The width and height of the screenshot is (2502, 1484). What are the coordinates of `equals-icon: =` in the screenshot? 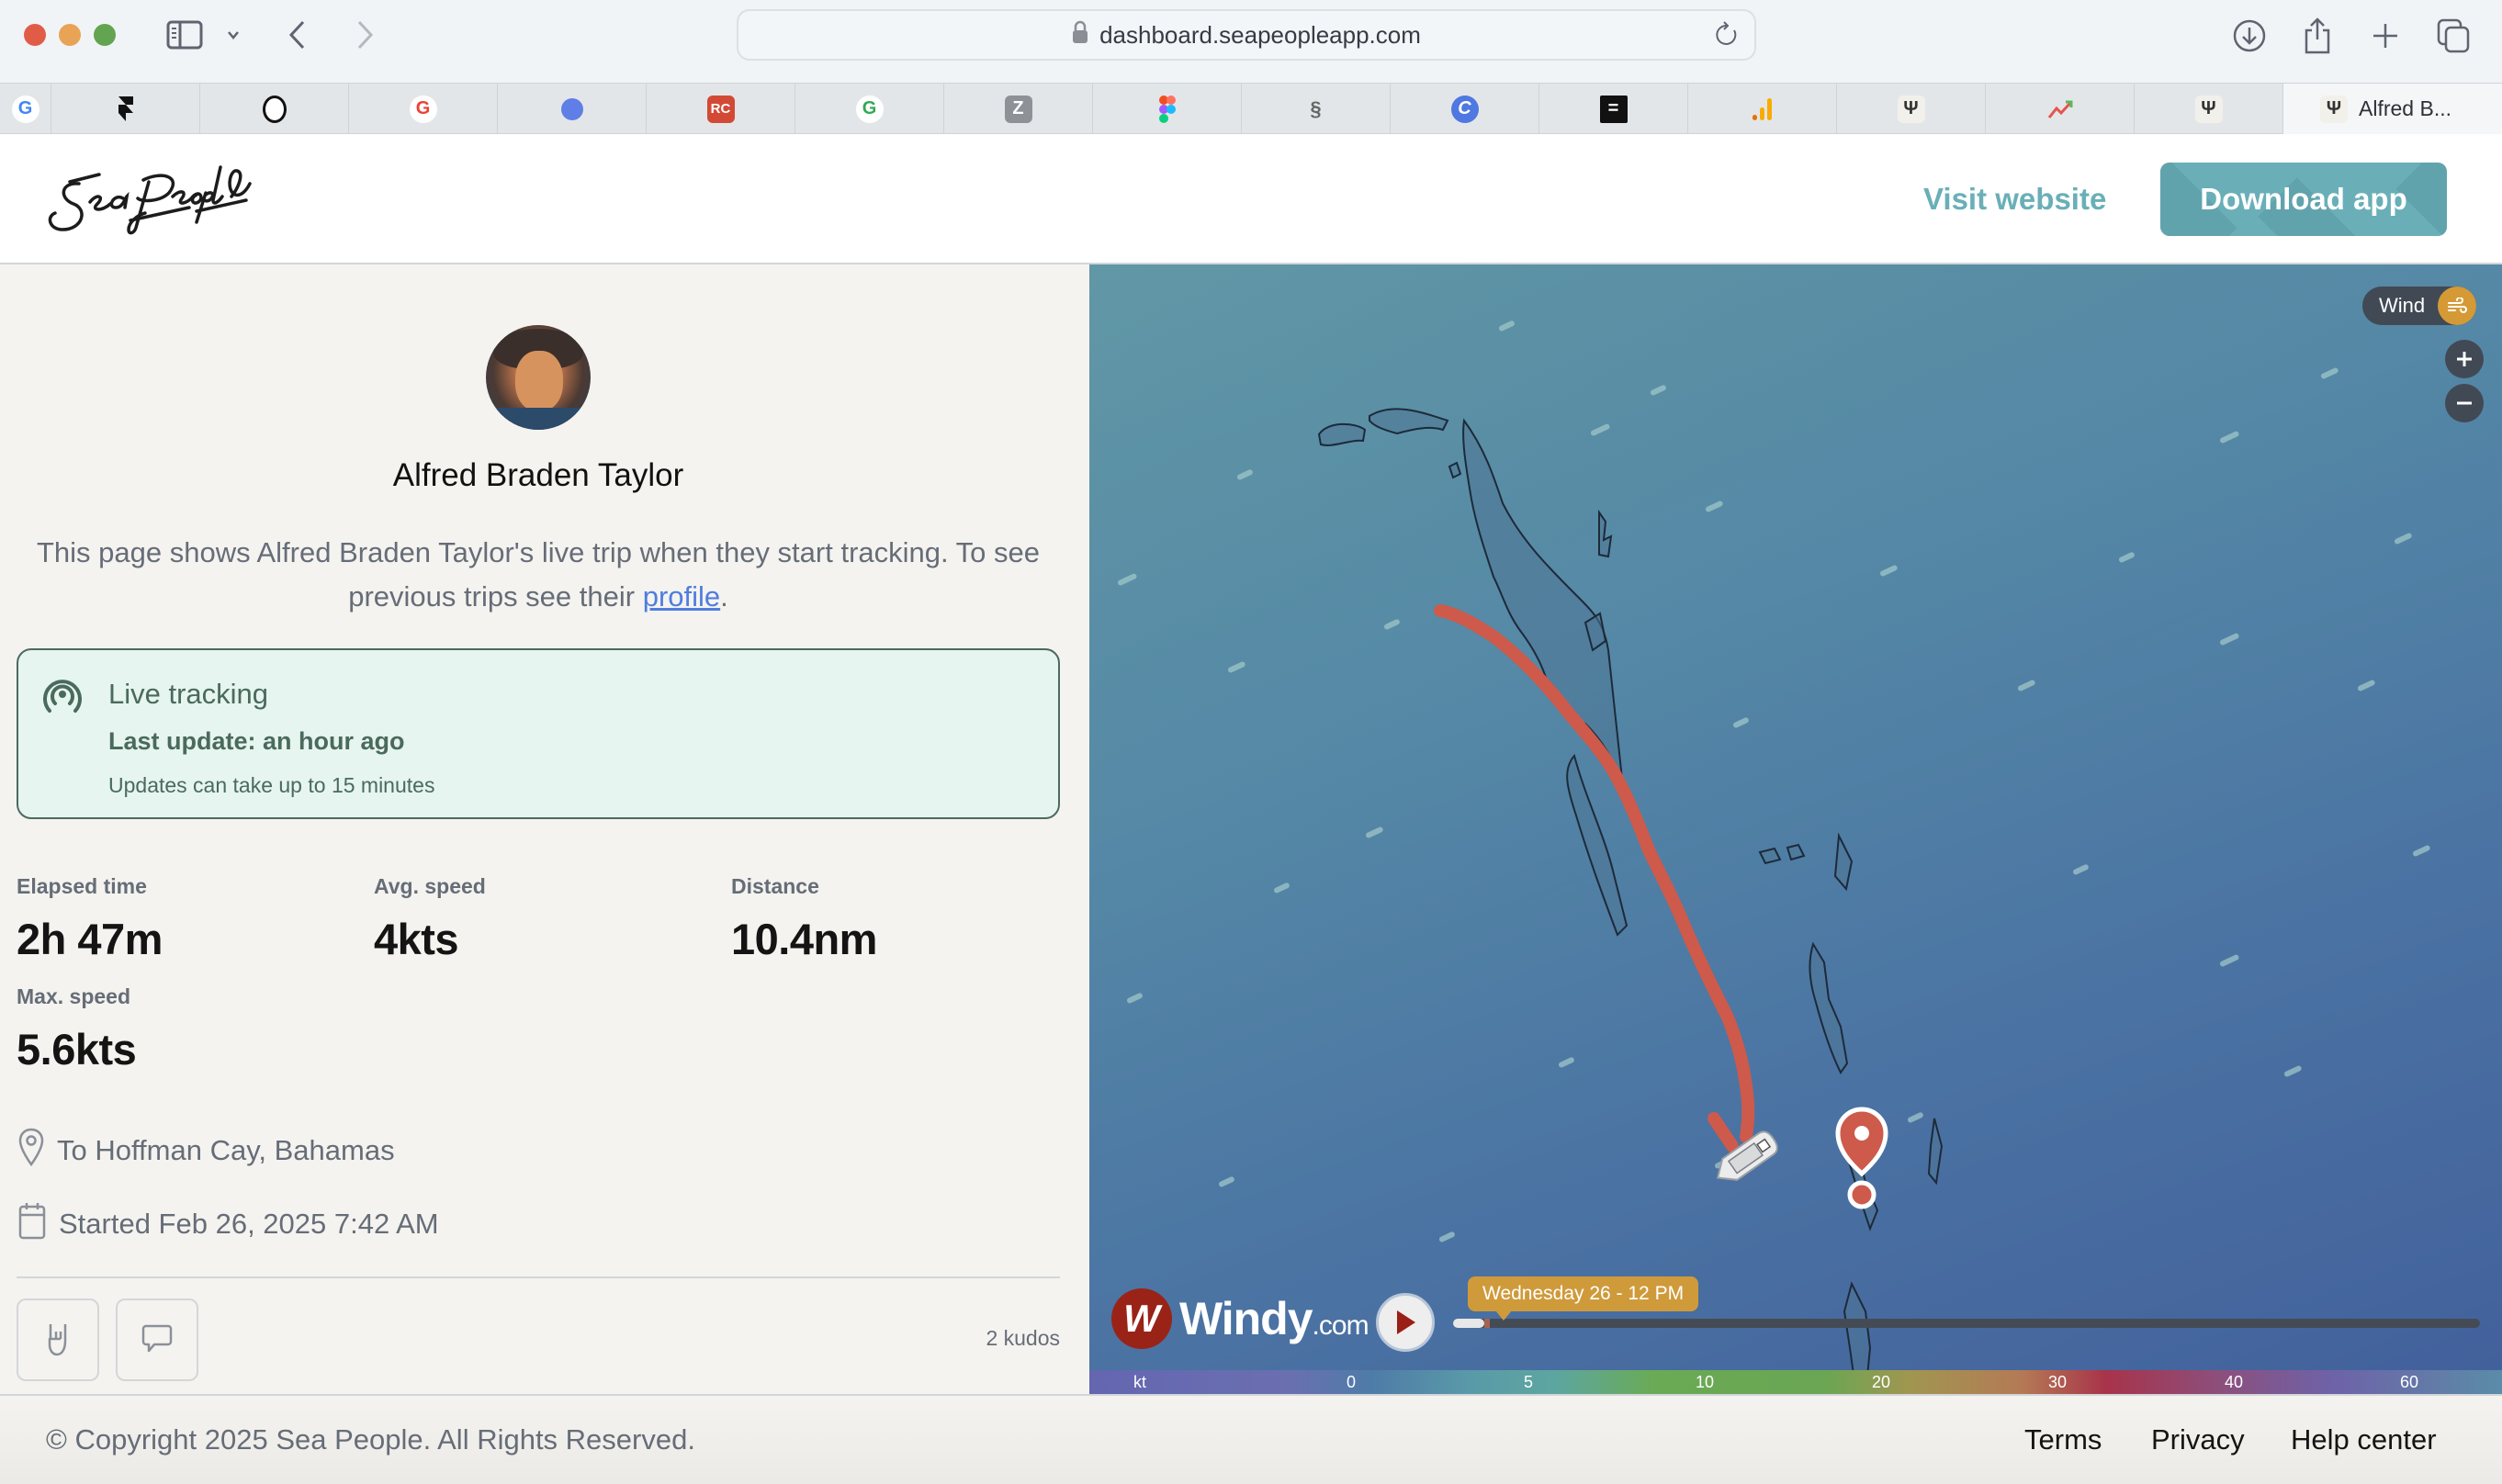 It's located at (1613, 109).